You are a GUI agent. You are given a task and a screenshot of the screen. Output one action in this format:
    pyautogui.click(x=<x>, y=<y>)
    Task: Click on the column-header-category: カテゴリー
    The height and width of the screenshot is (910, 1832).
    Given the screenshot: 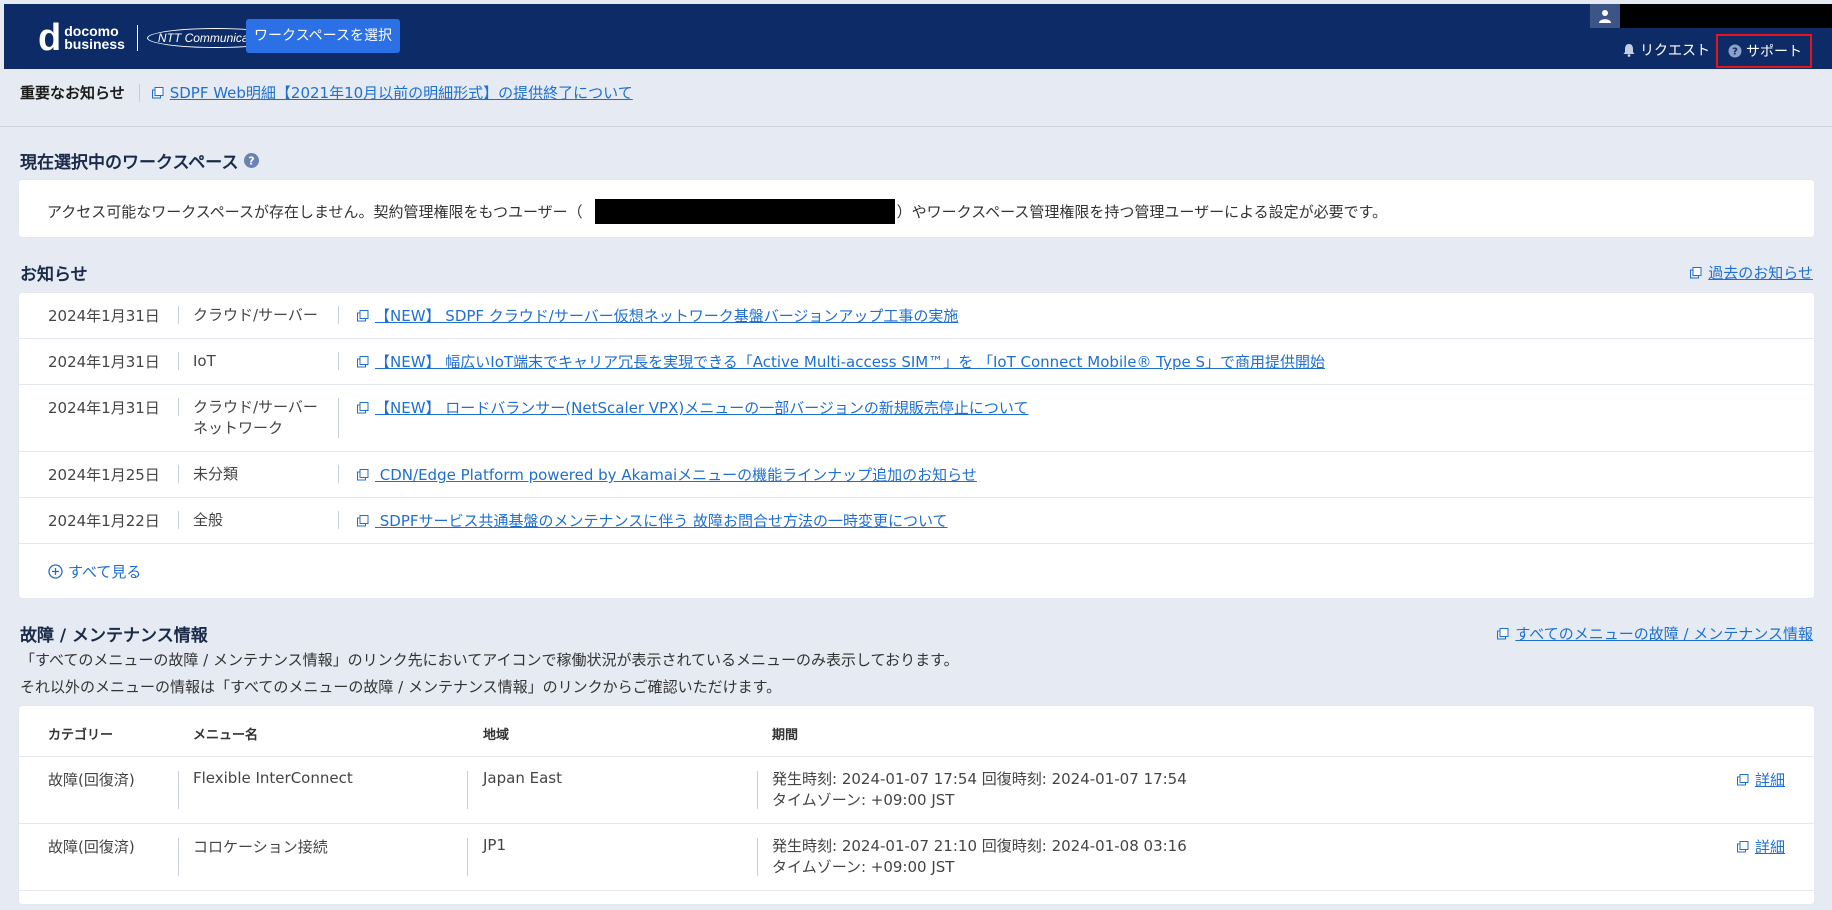 What is the action you would take?
    pyautogui.click(x=81, y=735)
    